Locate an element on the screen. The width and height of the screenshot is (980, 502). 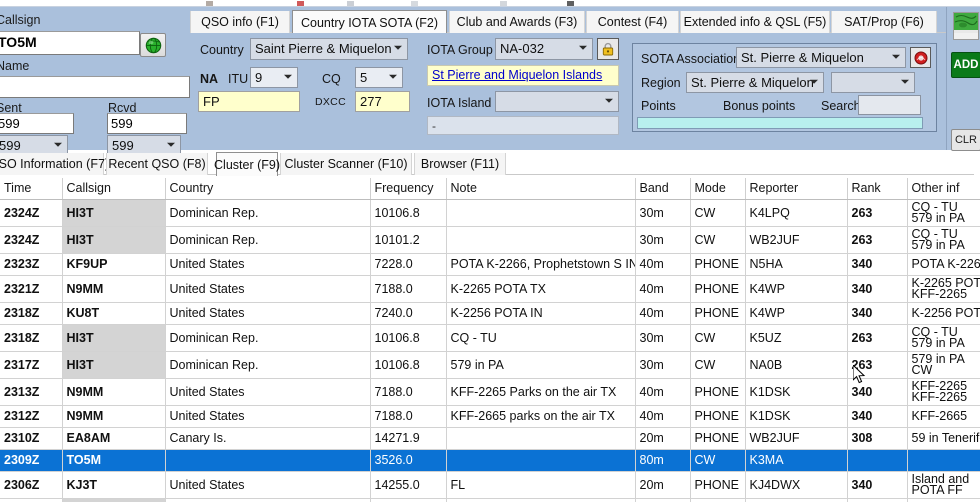
iota-island-select is located at coordinates (557, 101).